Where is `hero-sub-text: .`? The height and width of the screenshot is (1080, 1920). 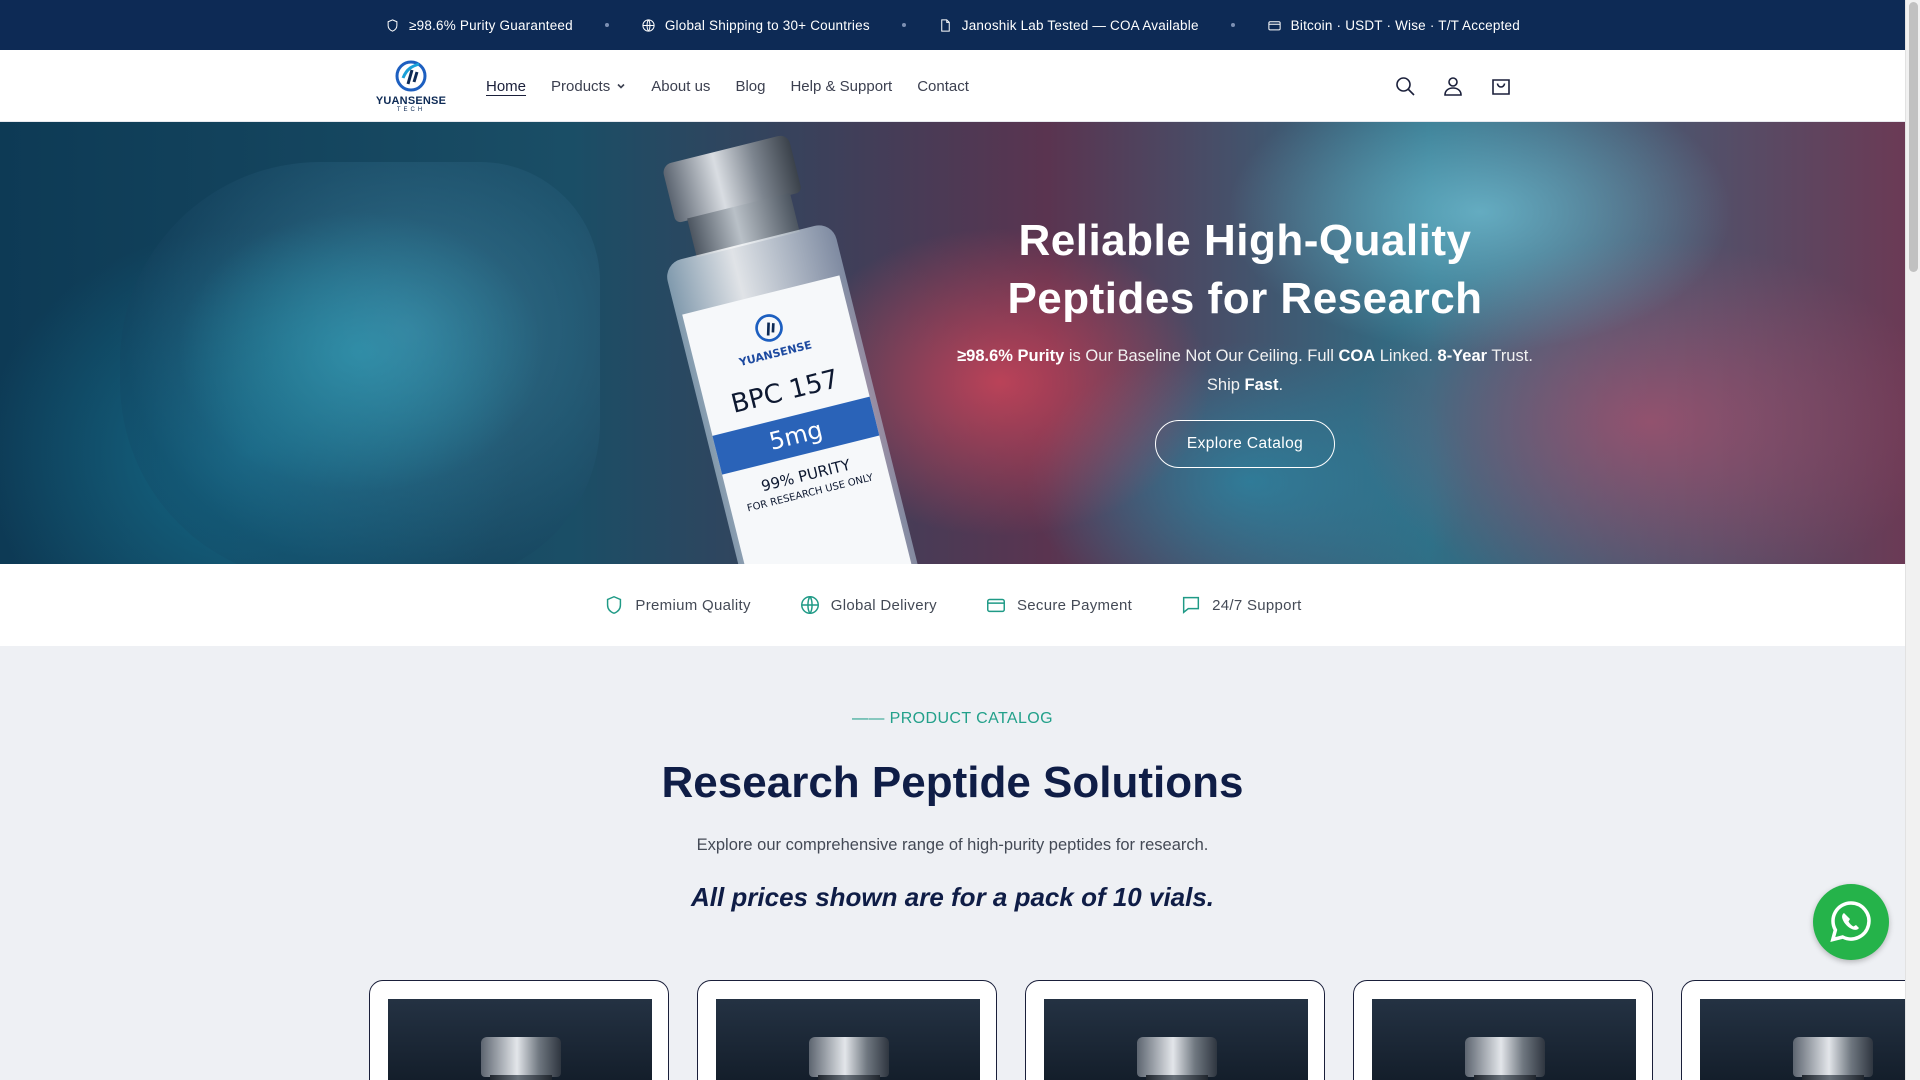 hero-sub-text: . is located at coordinates (1281, 385).